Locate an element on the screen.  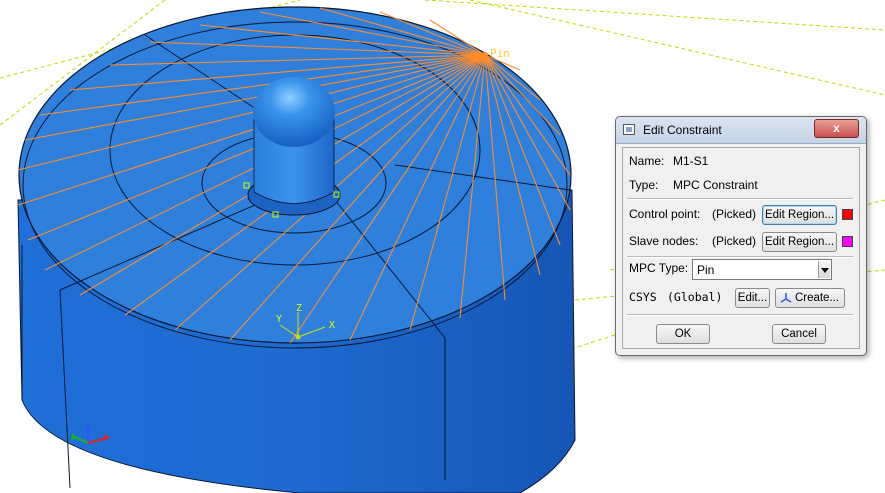
slave-nodes-label: Slave nodes: is located at coordinates (664, 241).